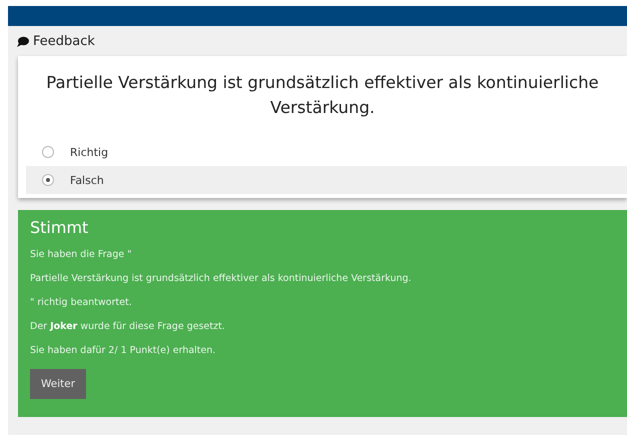 The height and width of the screenshot is (435, 627). I want to click on result-text: Sie haben die Frage ", so click(81, 254).